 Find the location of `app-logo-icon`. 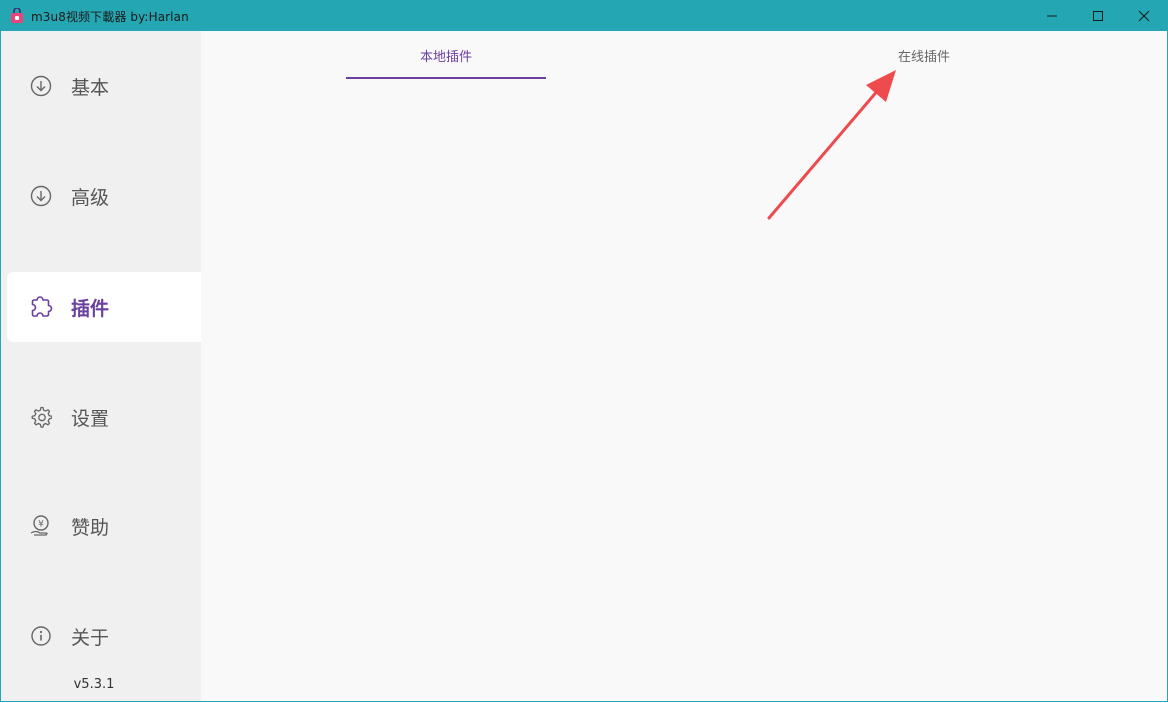

app-logo-icon is located at coordinates (17, 15).